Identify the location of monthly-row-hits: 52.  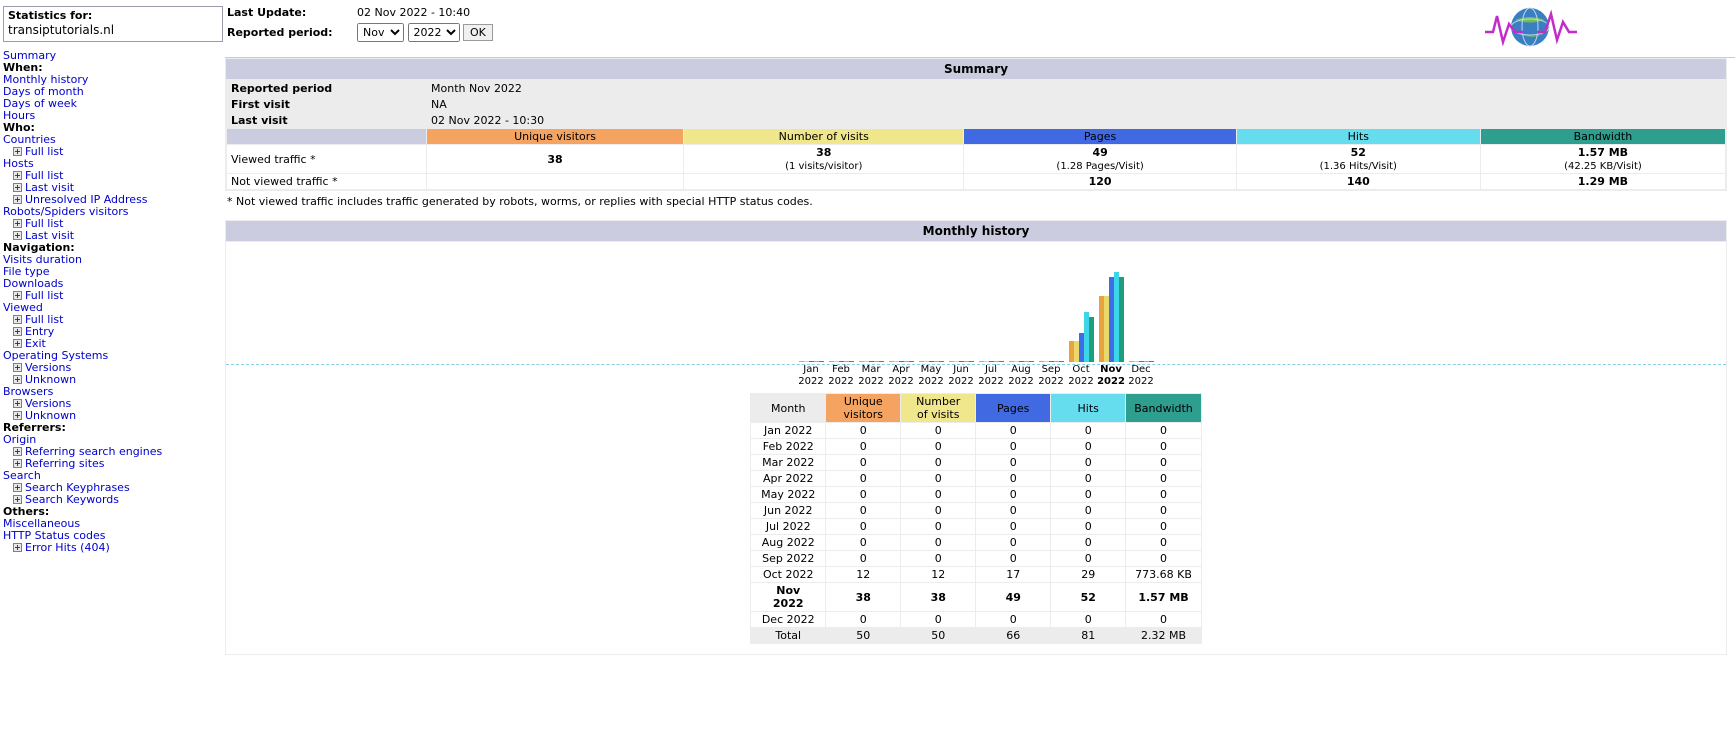
(1088, 597).